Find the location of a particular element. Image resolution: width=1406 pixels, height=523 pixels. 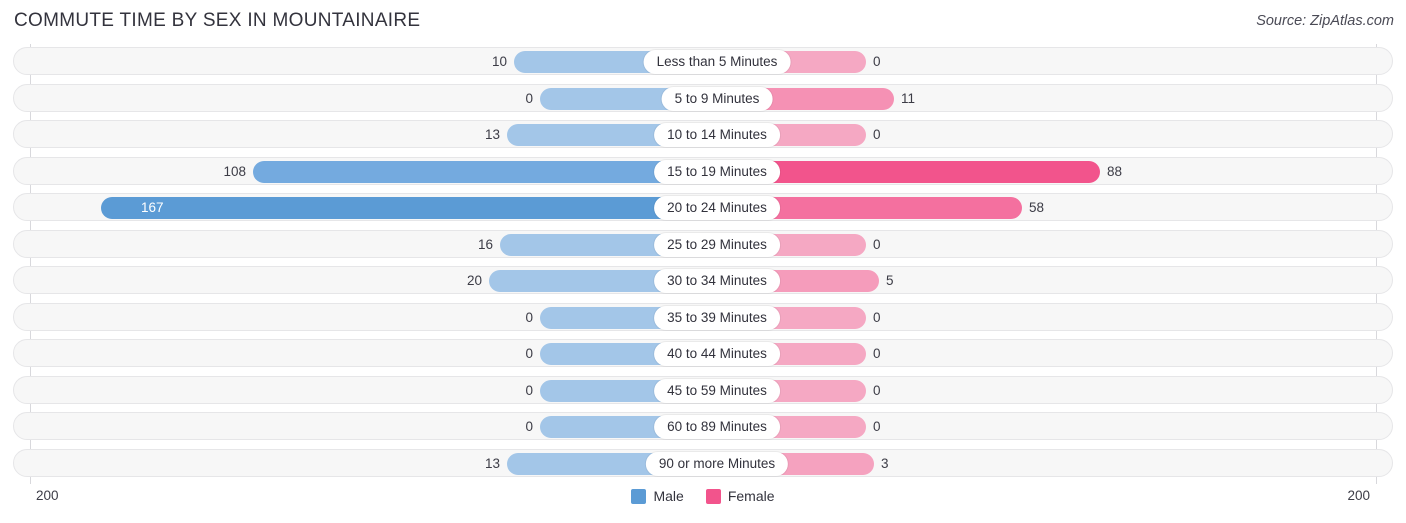

category-label: 25 to 29 Minutes is located at coordinates (717, 244).